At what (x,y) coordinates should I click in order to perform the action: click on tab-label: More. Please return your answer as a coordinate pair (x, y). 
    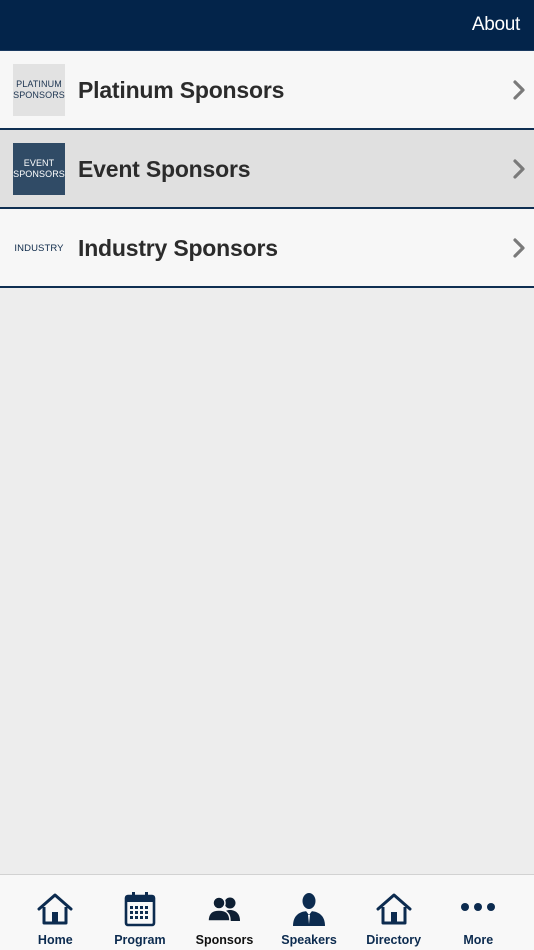
    Looking at the image, I should click on (478, 940).